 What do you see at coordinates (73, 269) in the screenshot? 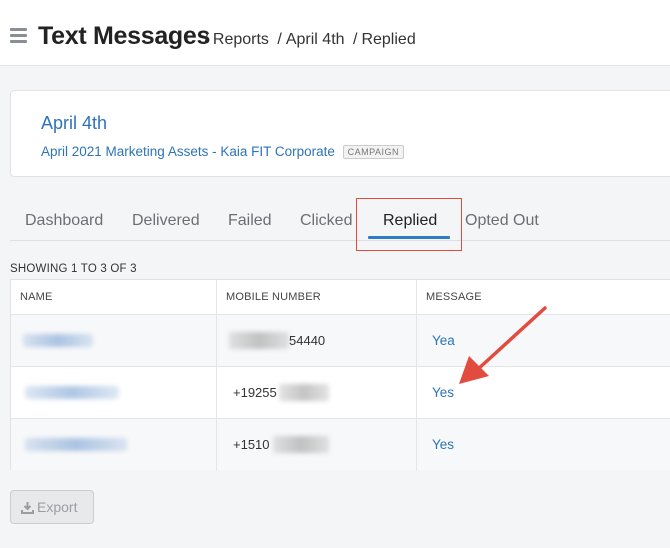
I see `showing-count: SHOWING 1 TO 3 OF 3` at bounding box center [73, 269].